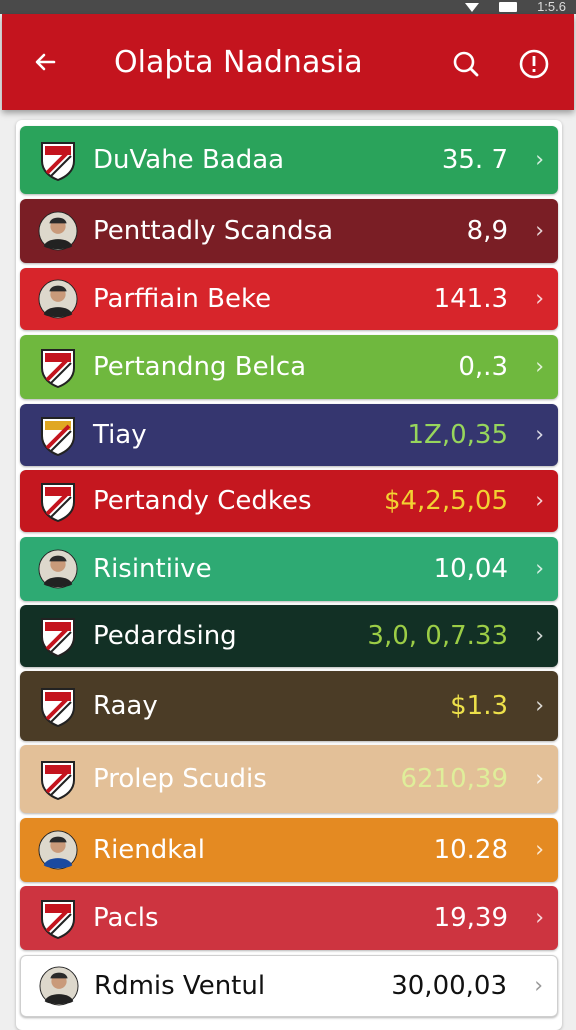 This screenshot has width=576, height=1030. I want to click on list-item-value: 30,00,03, so click(449, 986).